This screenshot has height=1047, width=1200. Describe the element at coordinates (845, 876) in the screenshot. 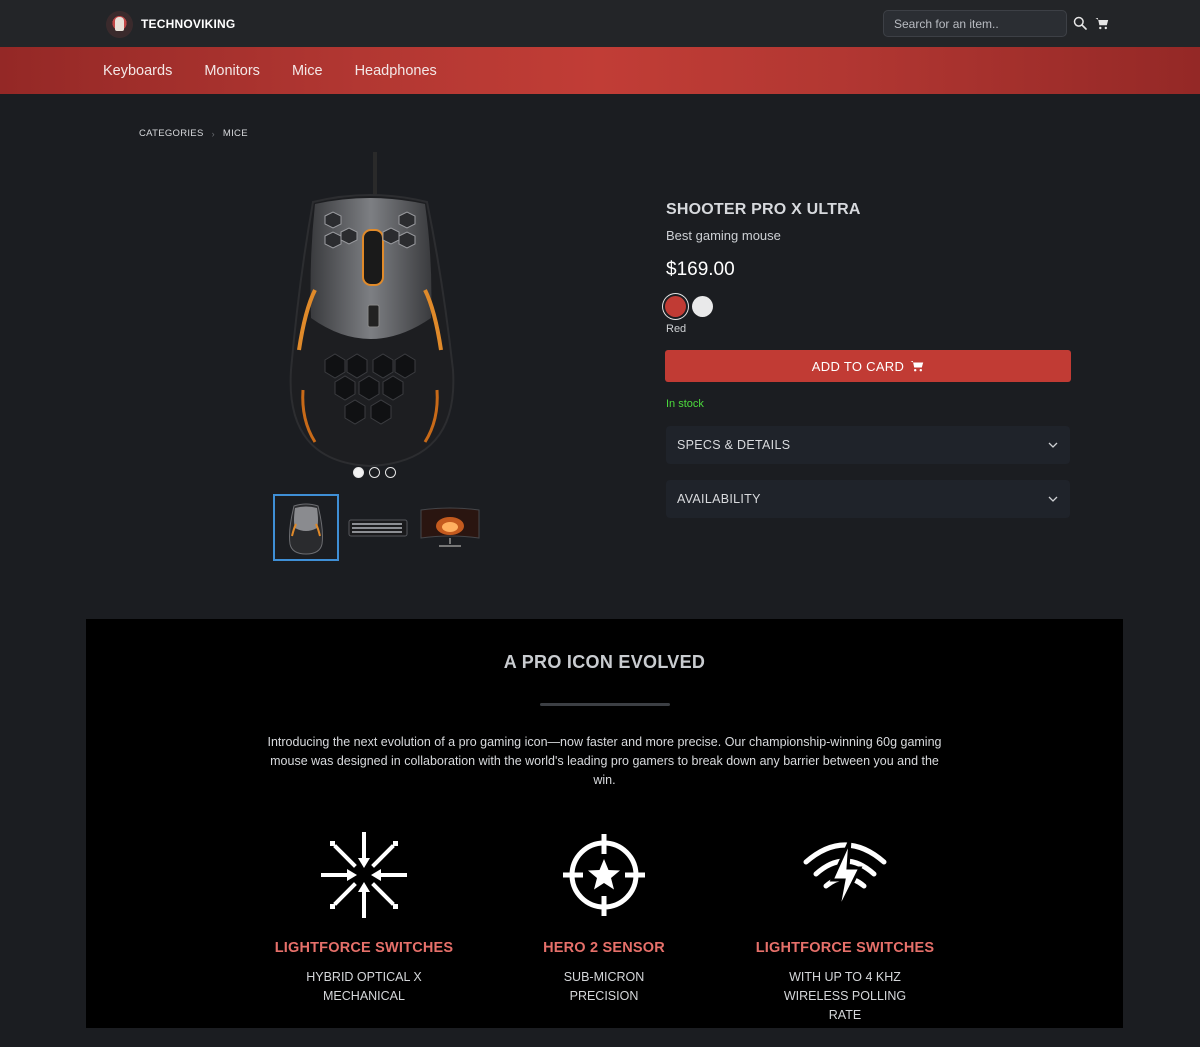

I see `wireless-bolt-icon` at that location.